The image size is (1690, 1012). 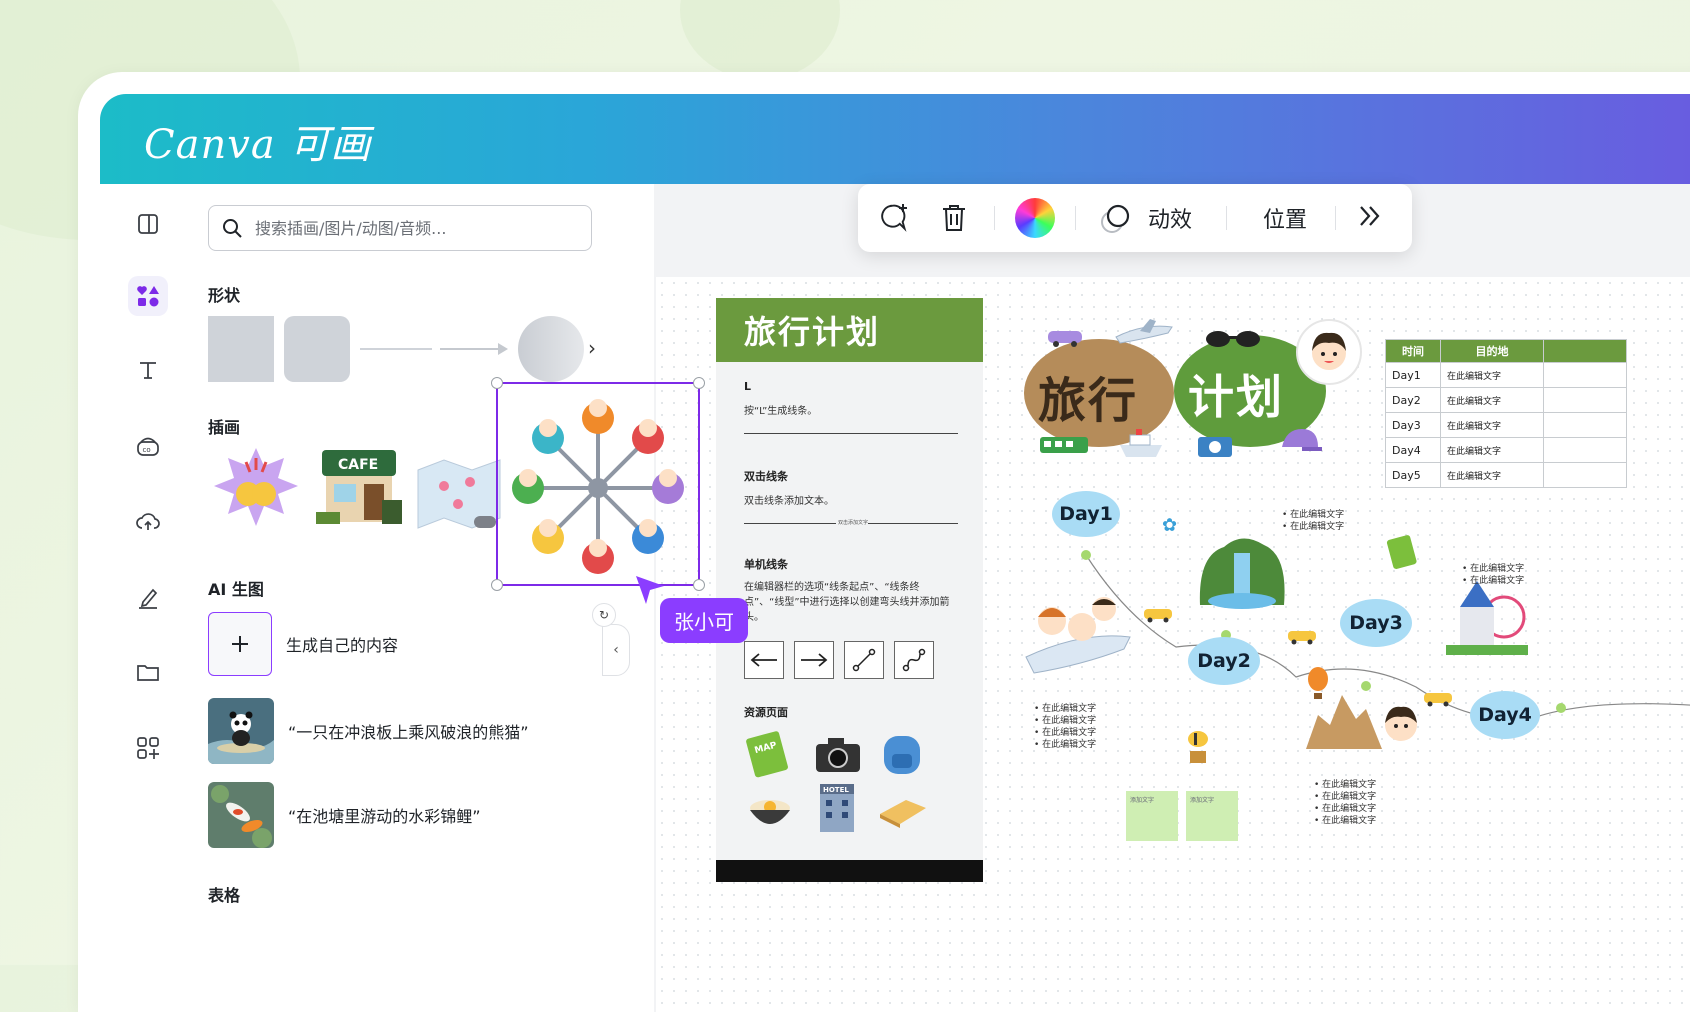 I want to click on animate-label: 动效, so click(x=1170, y=220).